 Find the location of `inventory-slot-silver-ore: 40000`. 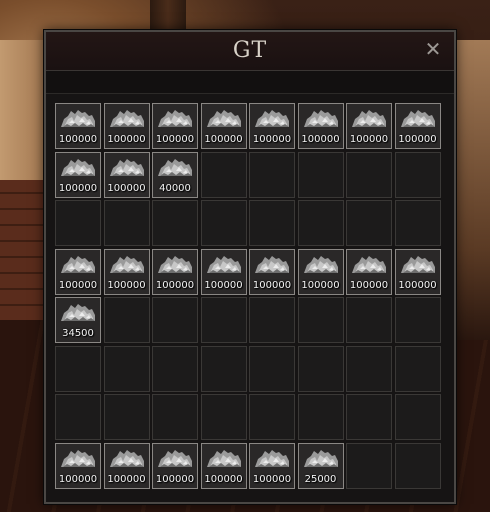

inventory-slot-silver-ore: 40000 is located at coordinates (175, 174).